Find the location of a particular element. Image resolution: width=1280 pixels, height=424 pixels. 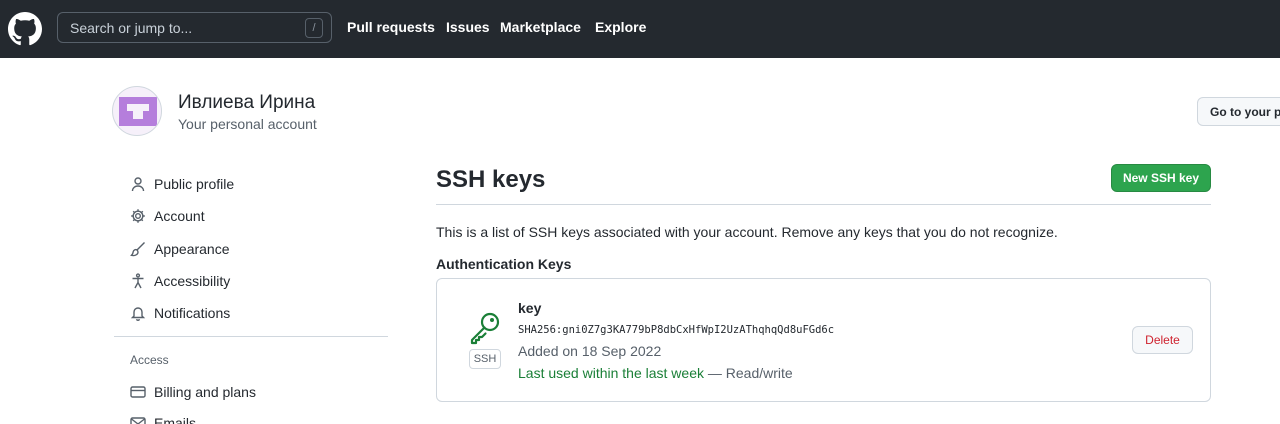

account-name: Ивлиева Ирина is located at coordinates (247, 102).